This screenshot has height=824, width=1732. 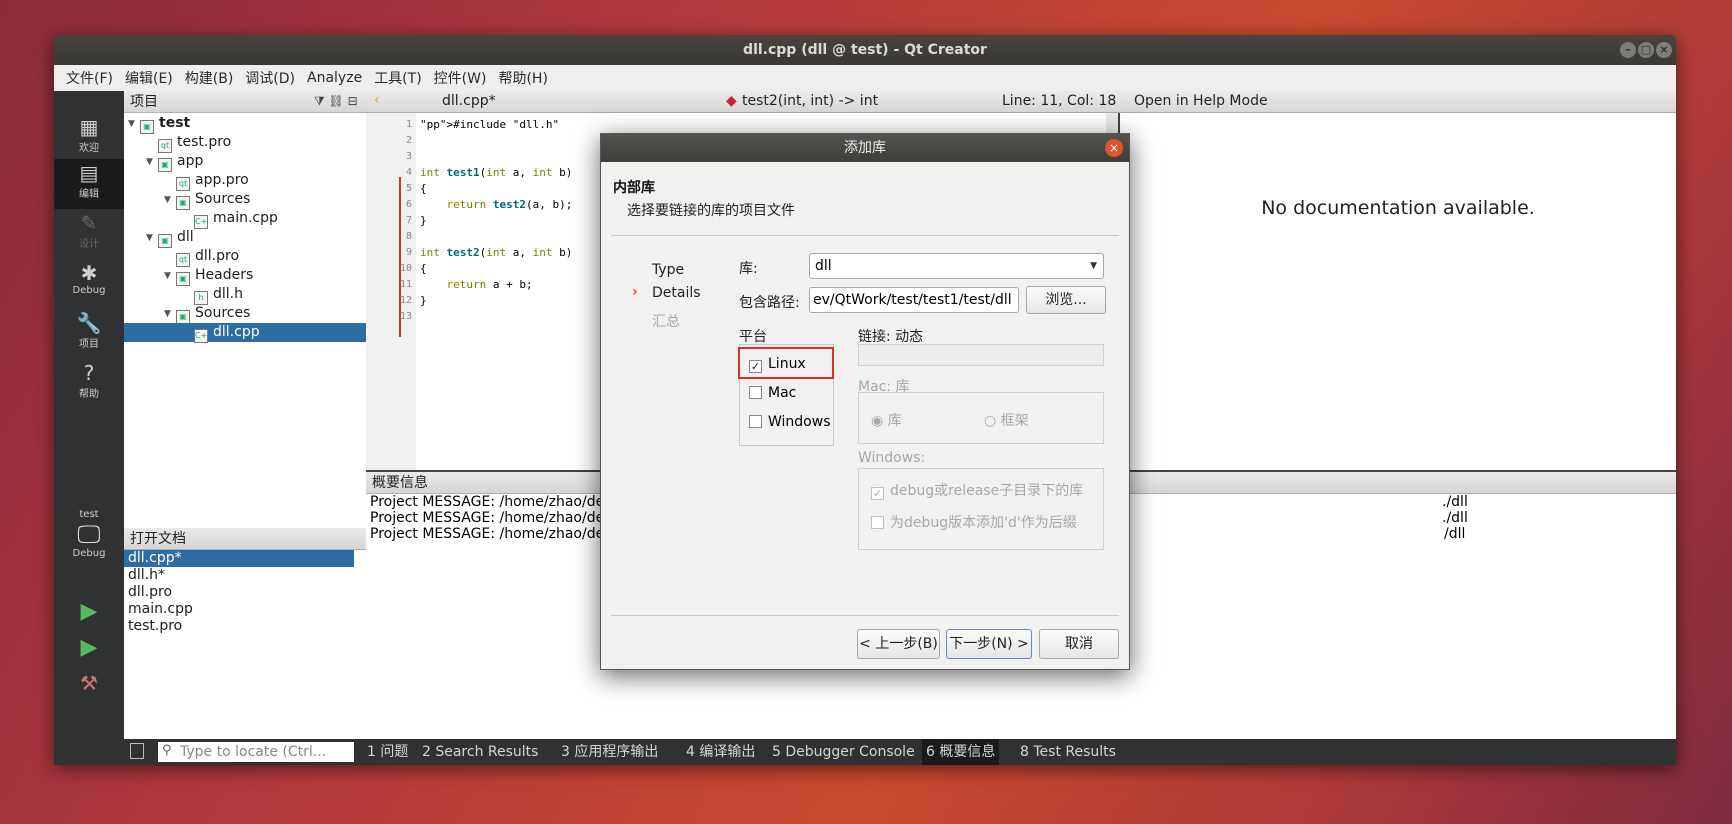 I want to click on mac-framework-radio: ○ 框架, so click(x=1006, y=421).